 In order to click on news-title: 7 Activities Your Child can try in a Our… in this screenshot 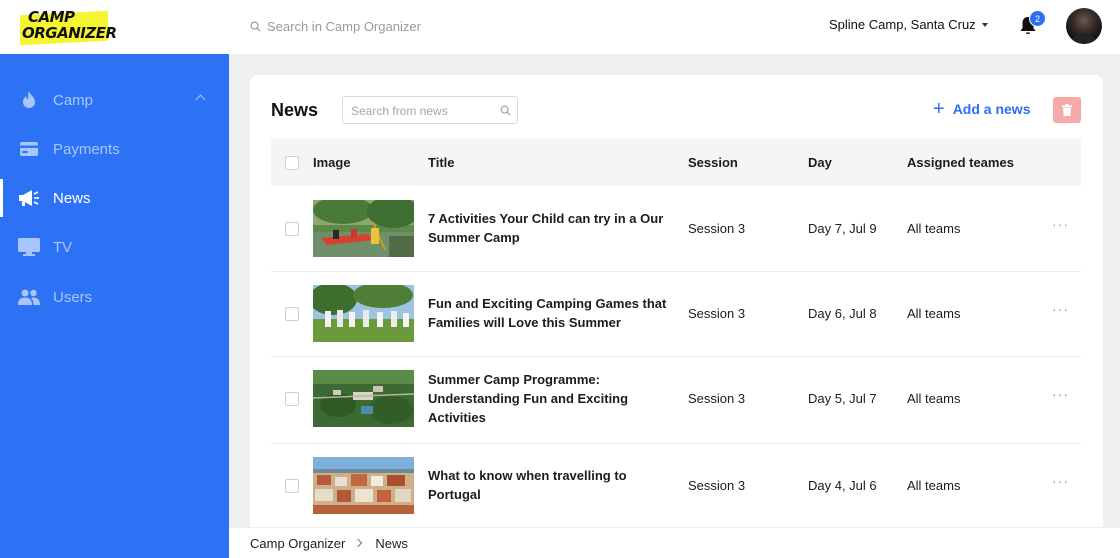, I will do `click(548, 228)`.